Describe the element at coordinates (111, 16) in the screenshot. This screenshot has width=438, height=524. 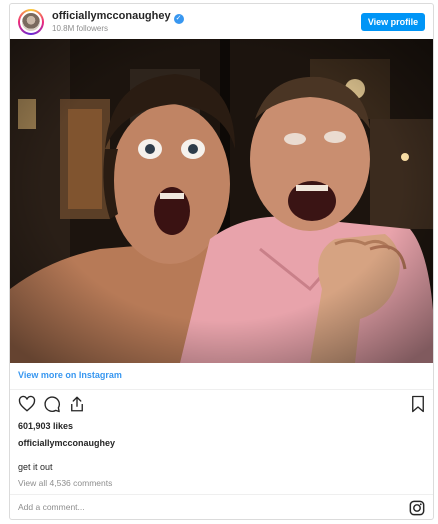
I see `username-text: officiallymcconaughey` at that location.